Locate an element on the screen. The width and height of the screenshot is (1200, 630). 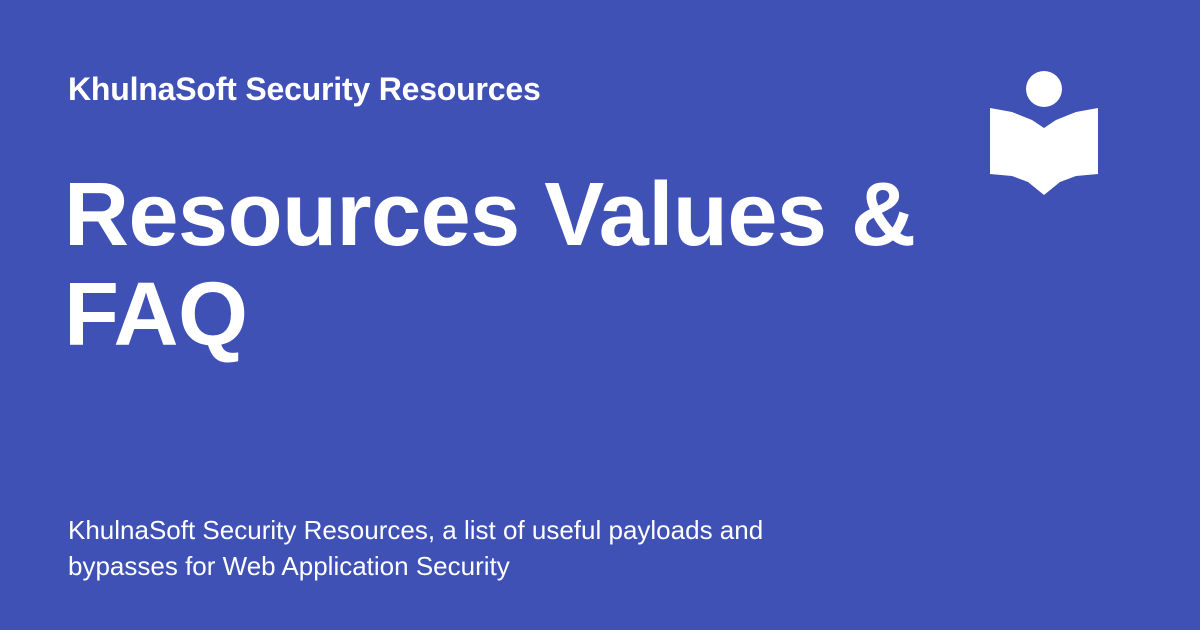
book-reader-icon is located at coordinates (1044, 134).